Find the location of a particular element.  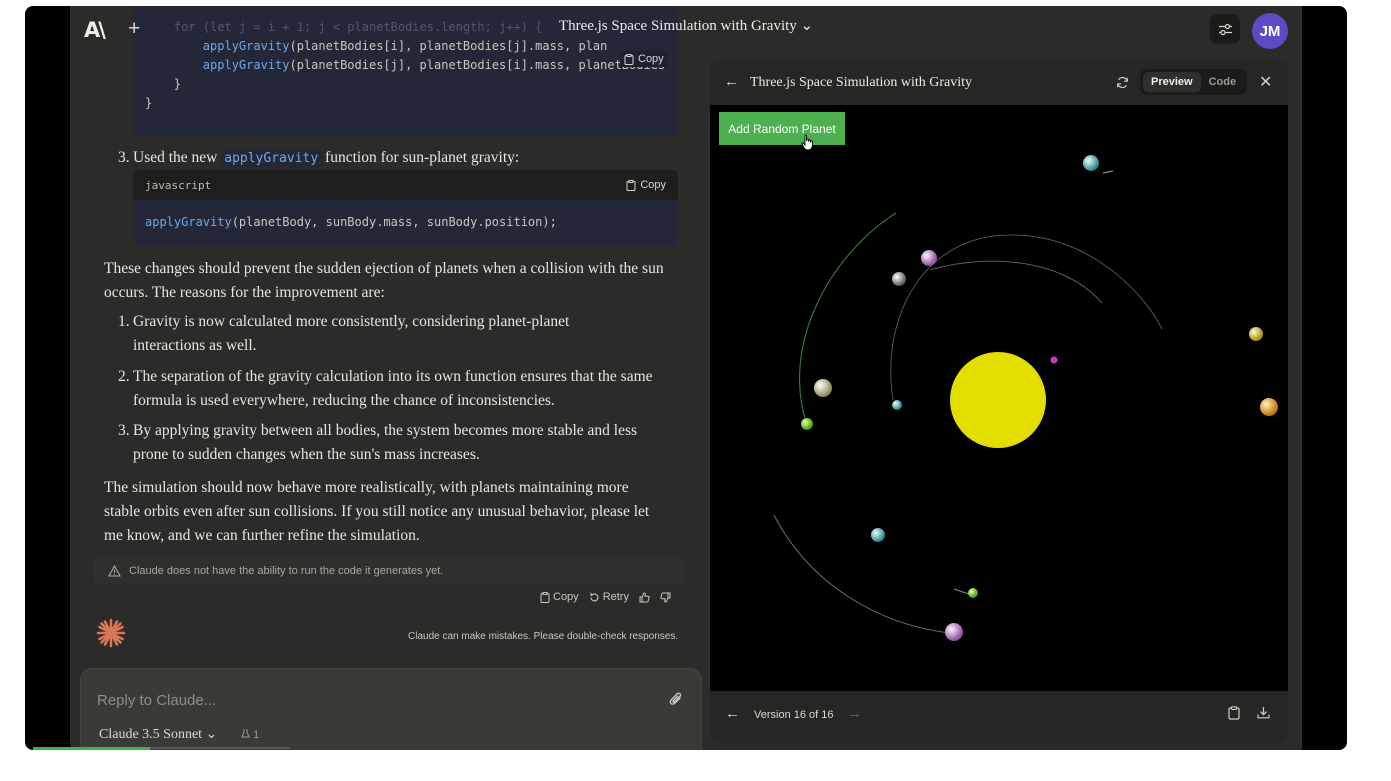

artifact-footer: ← Version 16 of 16 → is located at coordinates (999, 717).